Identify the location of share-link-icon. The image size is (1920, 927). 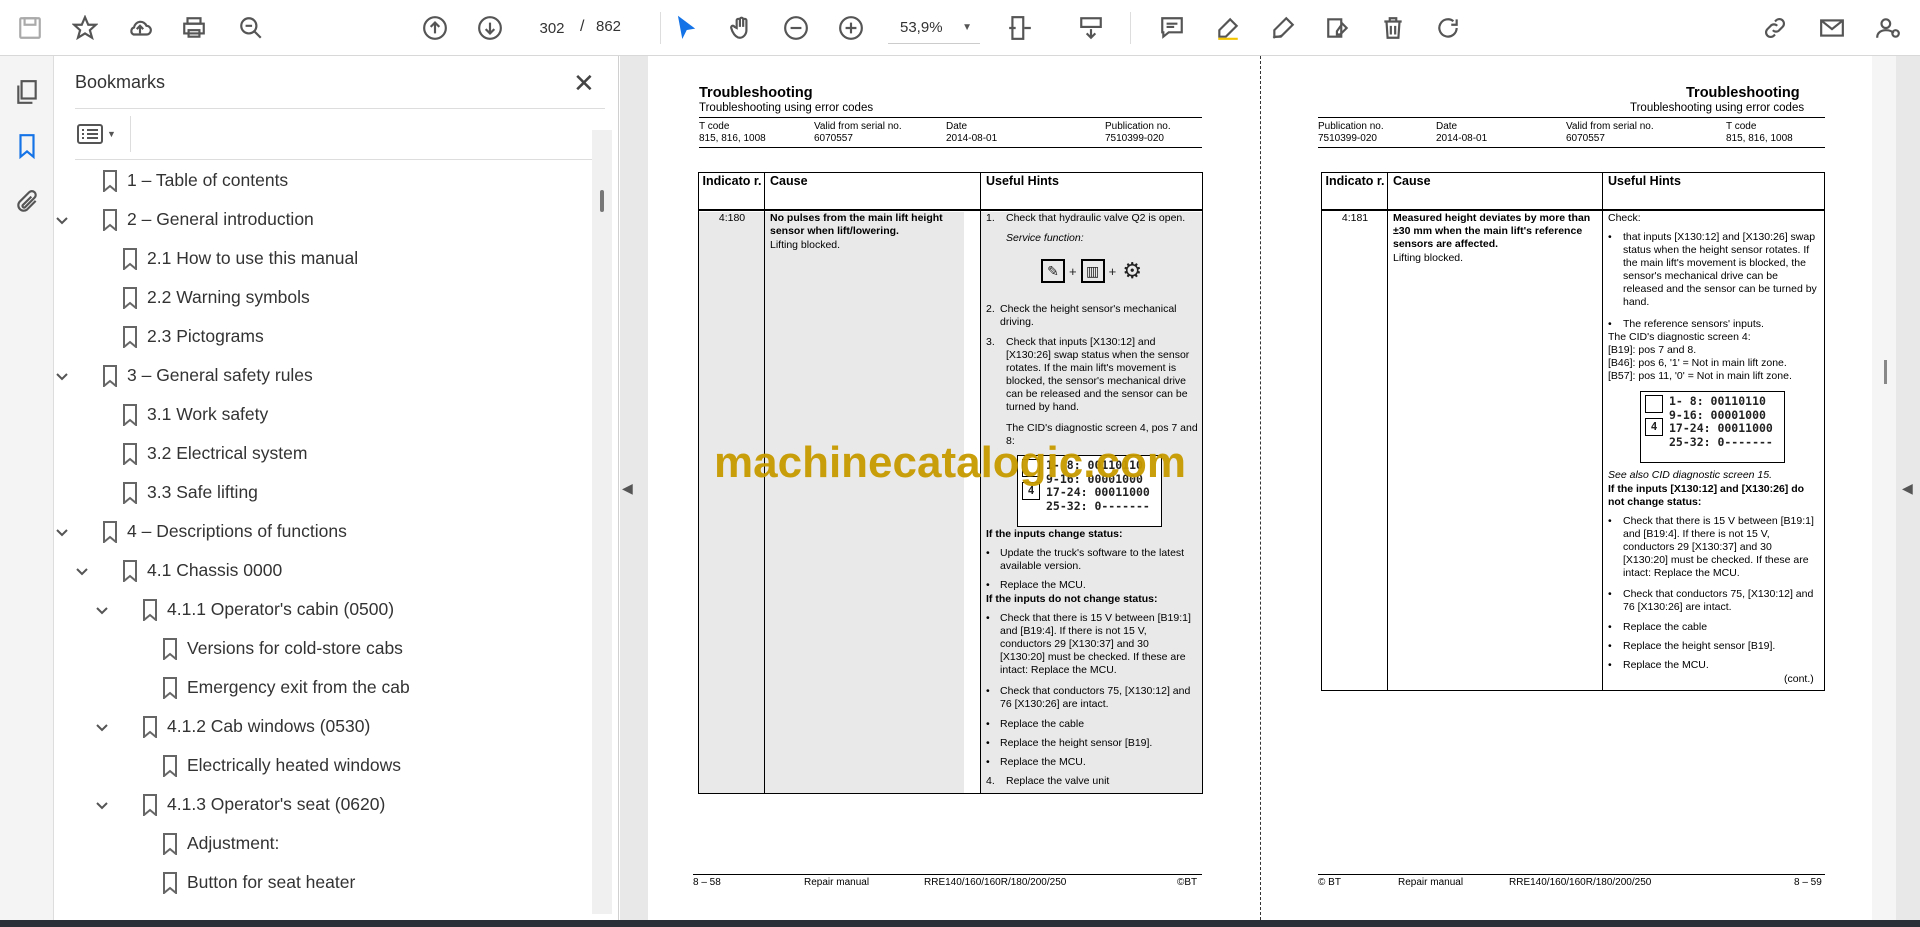
(1775, 28).